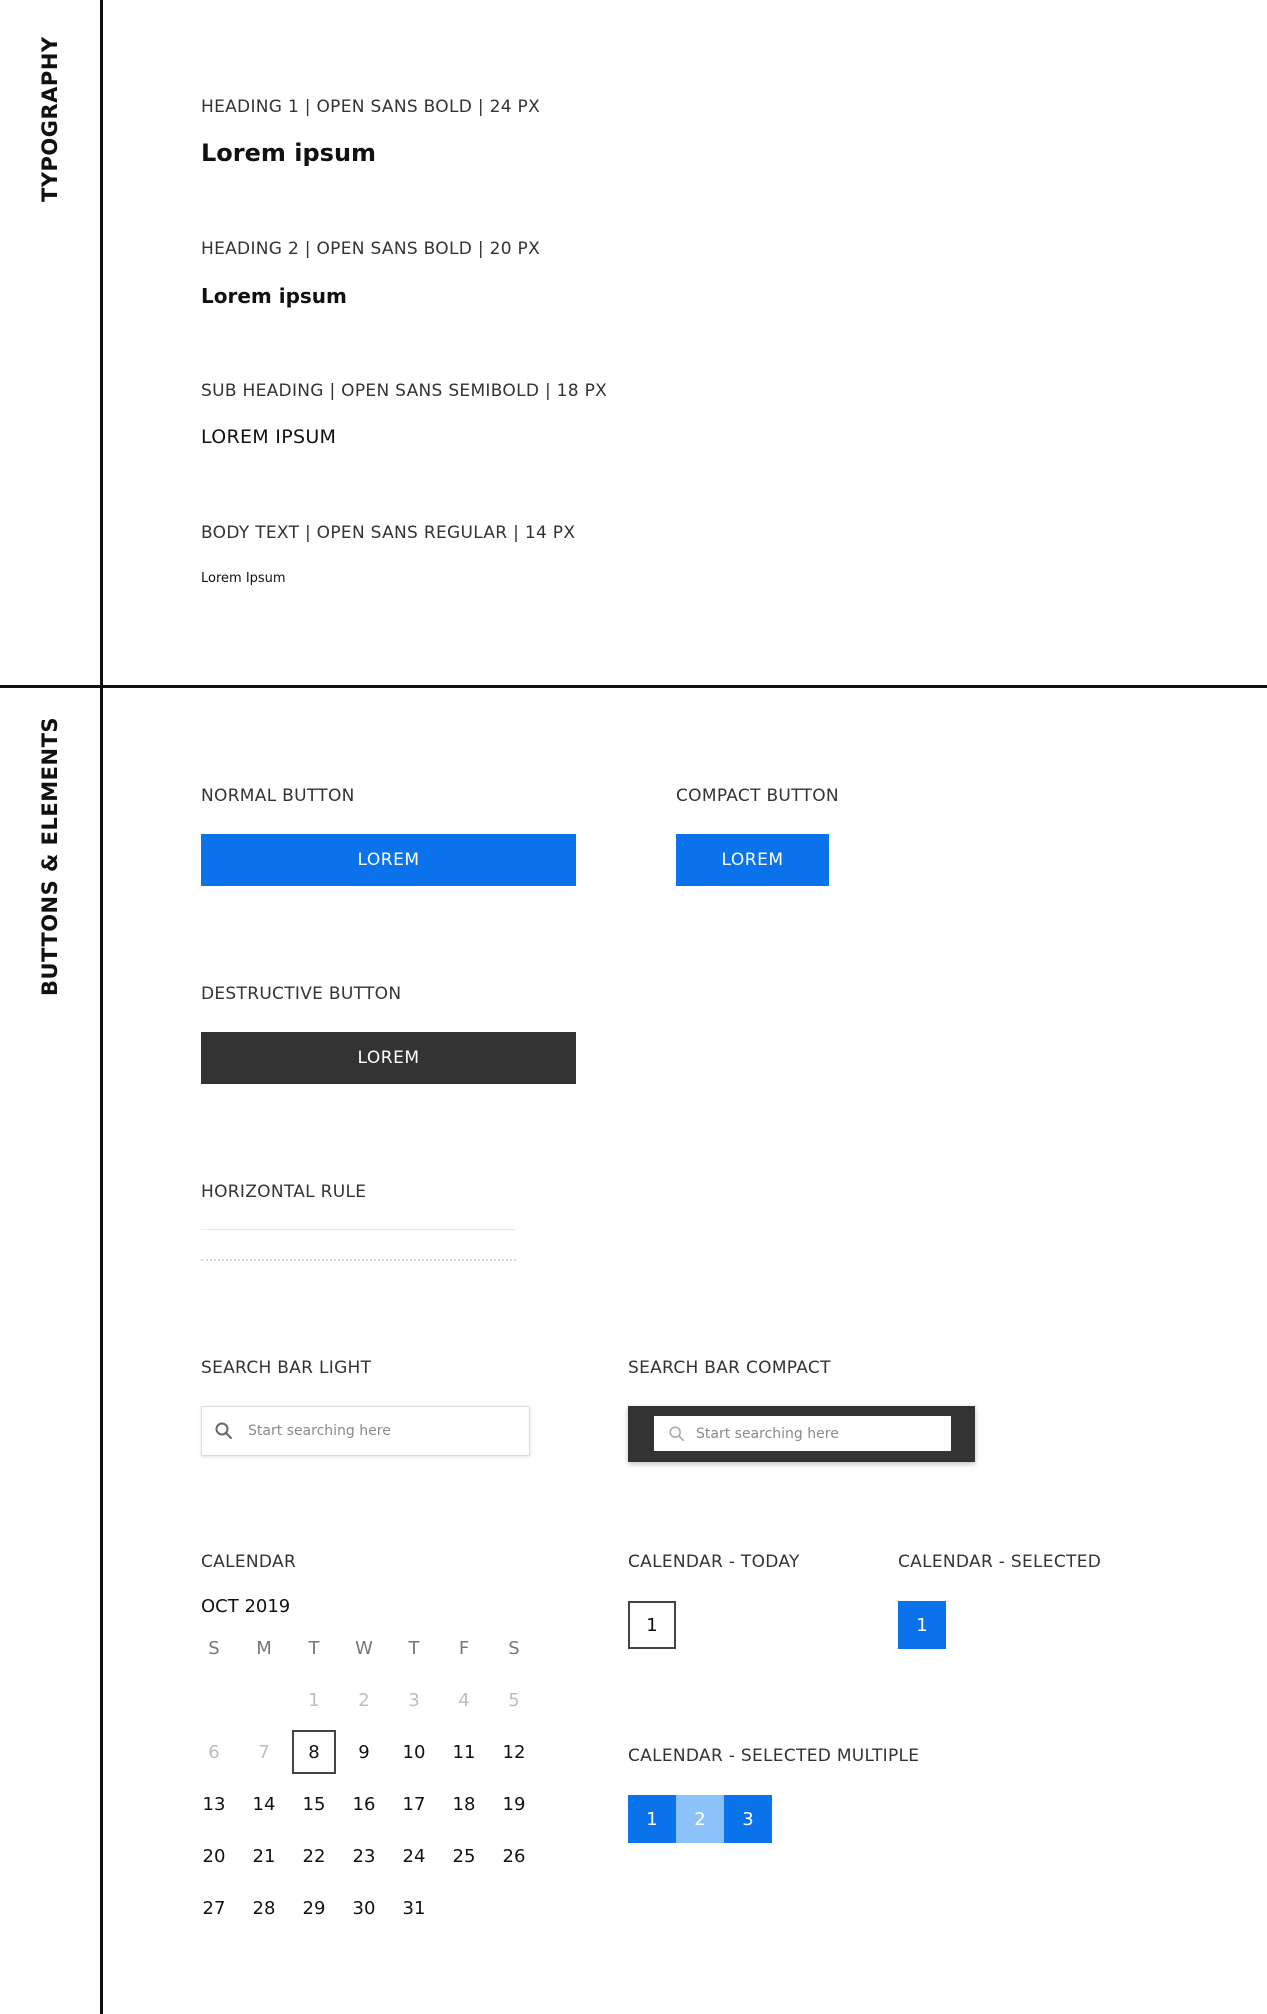 The height and width of the screenshot is (2014, 1267). I want to click on calendar-today-marker: 8, so click(314, 1752).